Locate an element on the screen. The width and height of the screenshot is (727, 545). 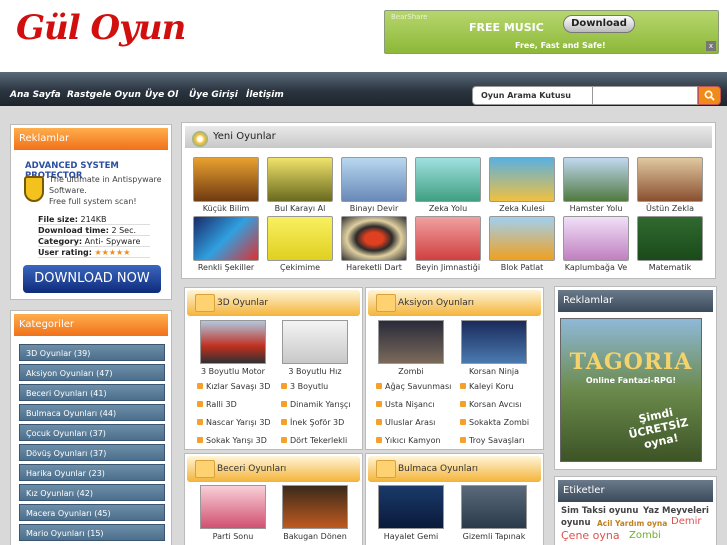
game-tile: Blok Patlat is located at coordinates (522, 244).